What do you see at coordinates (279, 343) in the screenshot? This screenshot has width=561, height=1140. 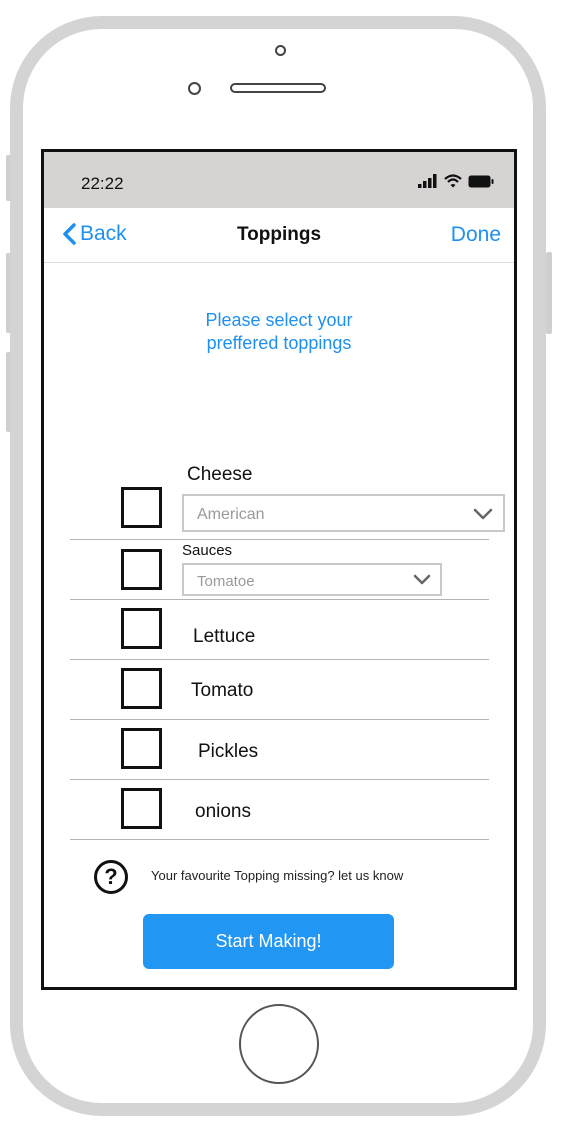 I see `instruction-line-2: preffered toppings` at bounding box center [279, 343].